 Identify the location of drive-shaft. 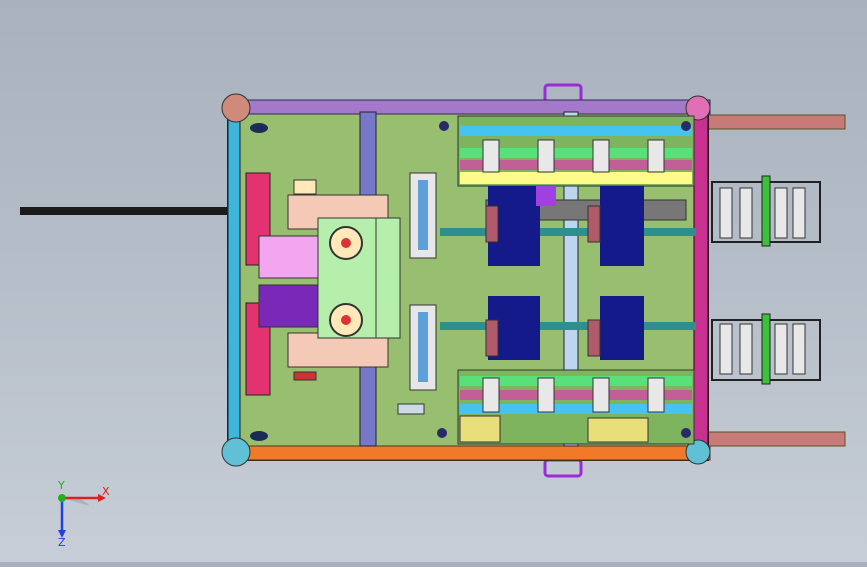
(127, 211).